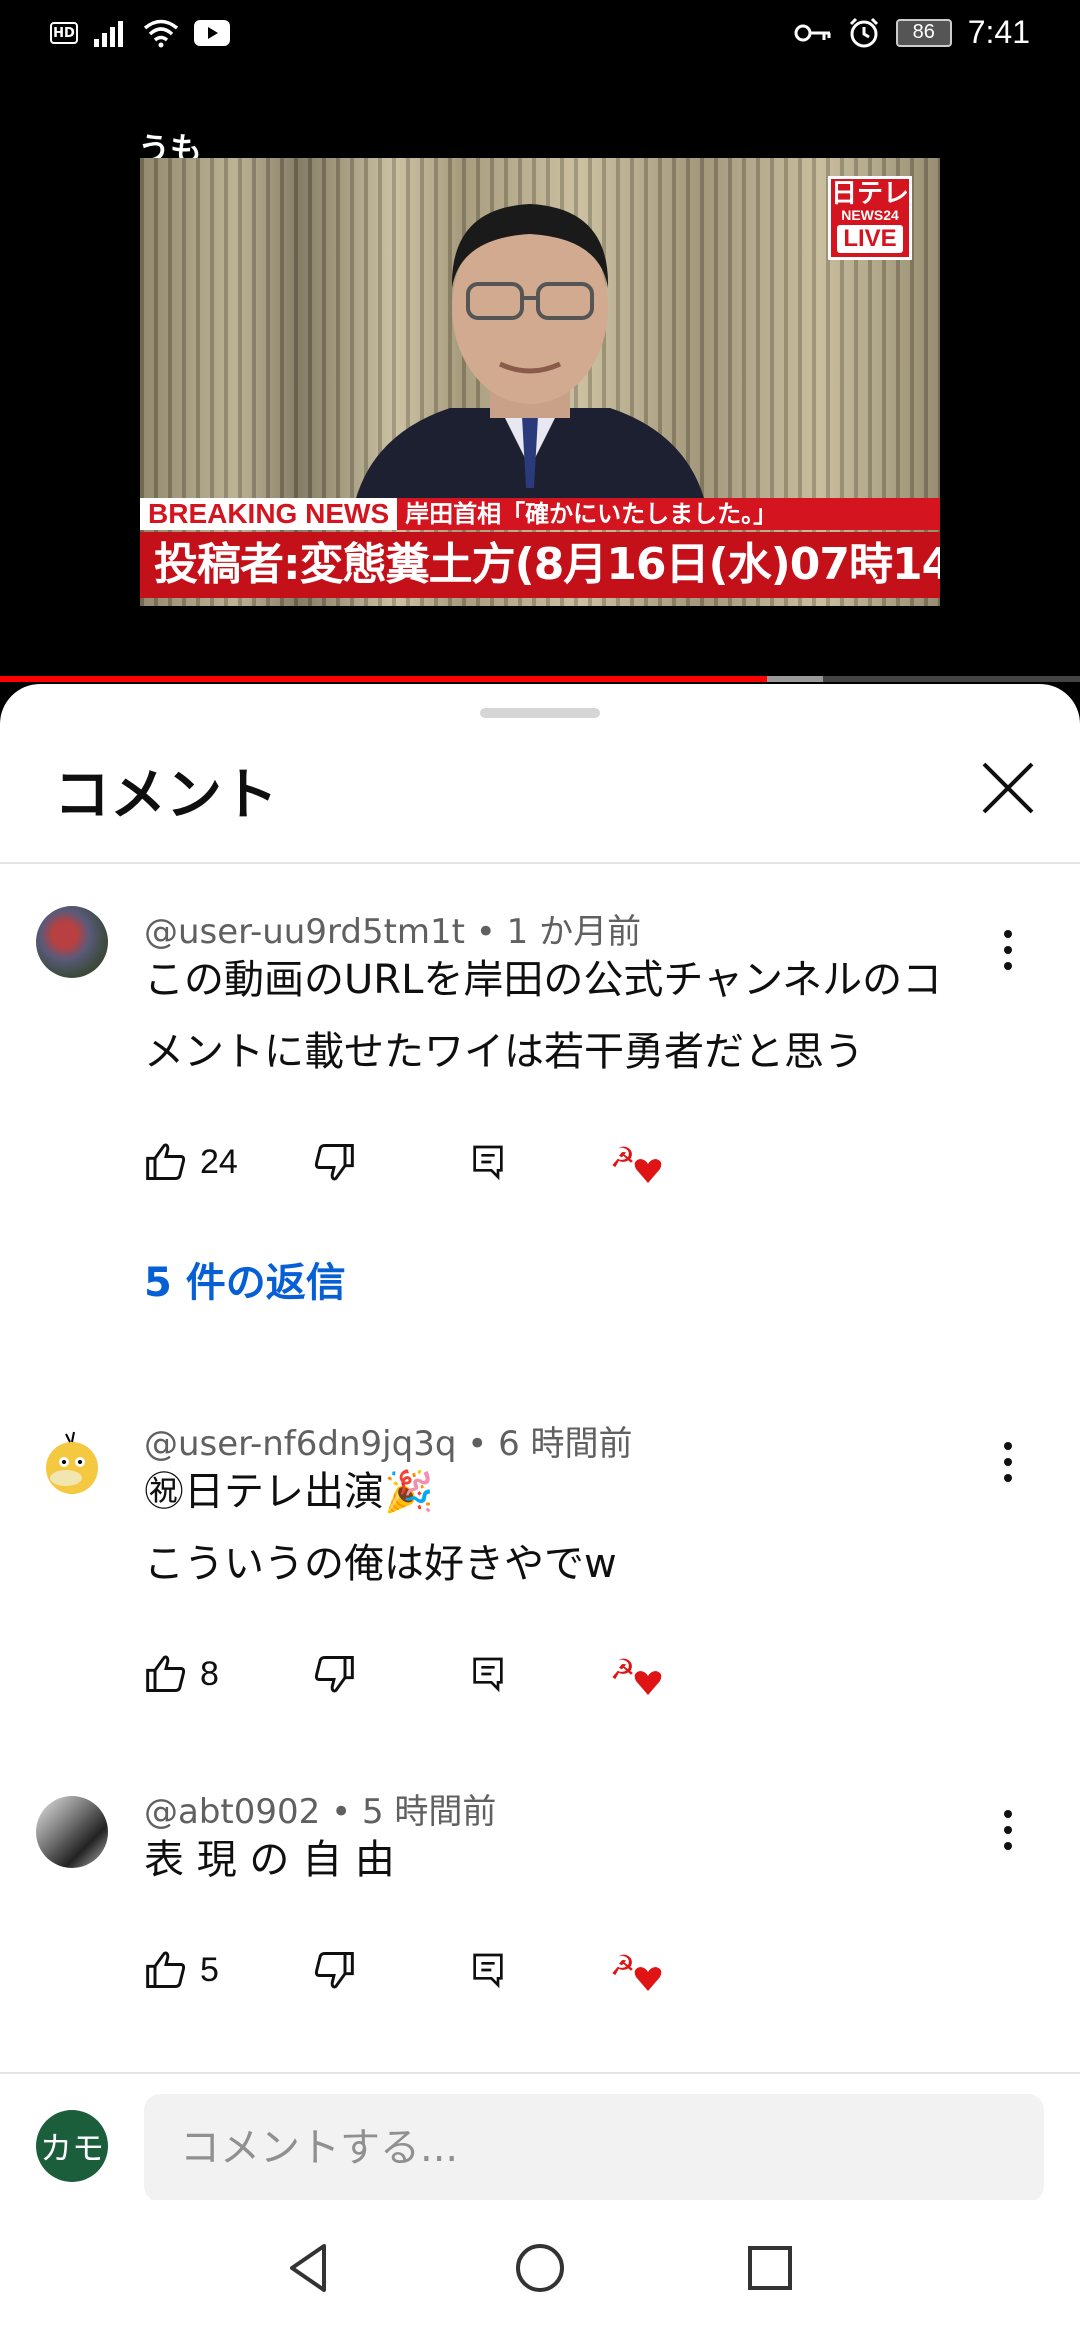 The height and width of the screenshot is (2340, 1080). I want to click on video-person-image, so click(530, 366).